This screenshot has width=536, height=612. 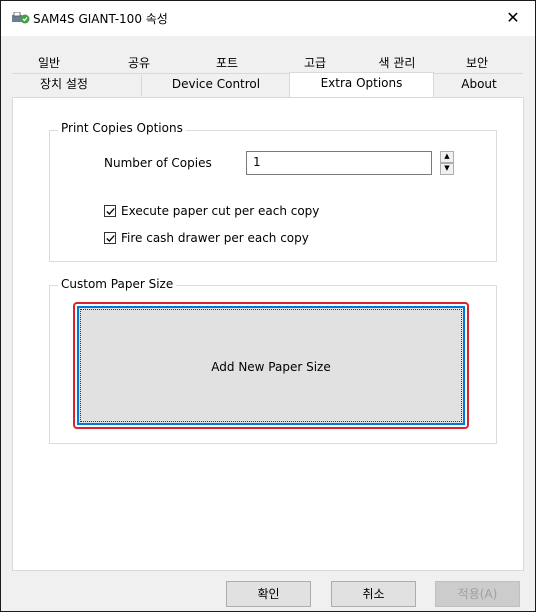 What do you see at coordinates (64, 84) in the screenshot?
I see `tab-device-settings: 장치 설정` at bounding box center [64, 84].